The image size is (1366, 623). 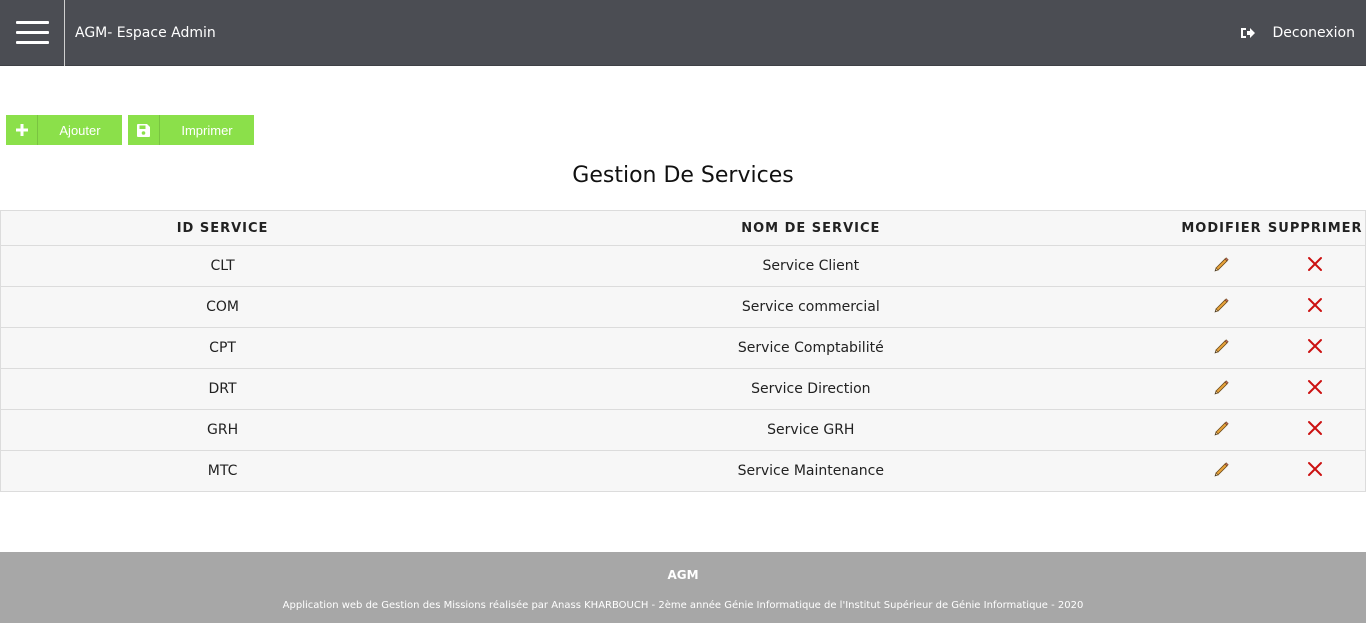 I want to click on service-id-cell: GRH, so click(x=222, y=430).